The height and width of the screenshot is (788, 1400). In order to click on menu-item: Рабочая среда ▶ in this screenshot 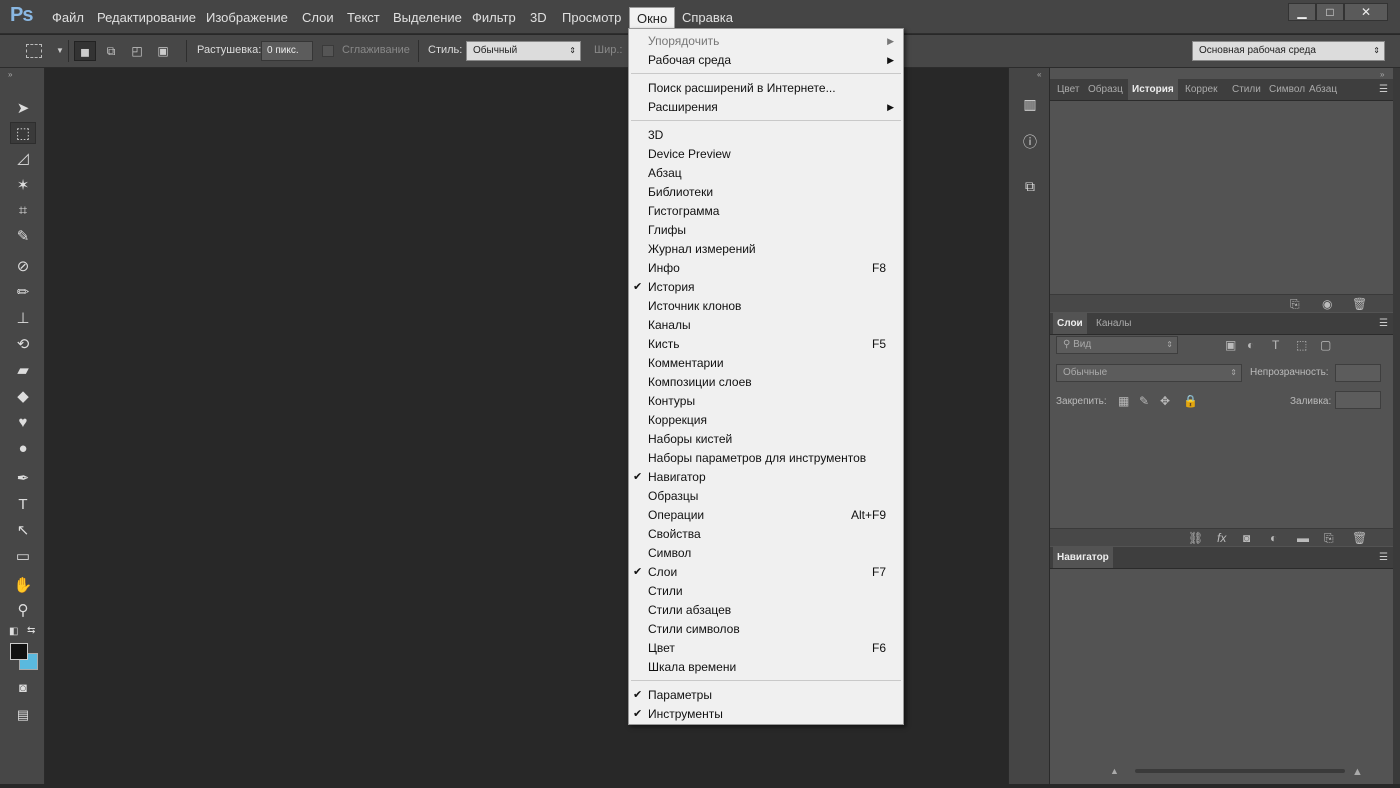, I will do `click(766, 60)`.